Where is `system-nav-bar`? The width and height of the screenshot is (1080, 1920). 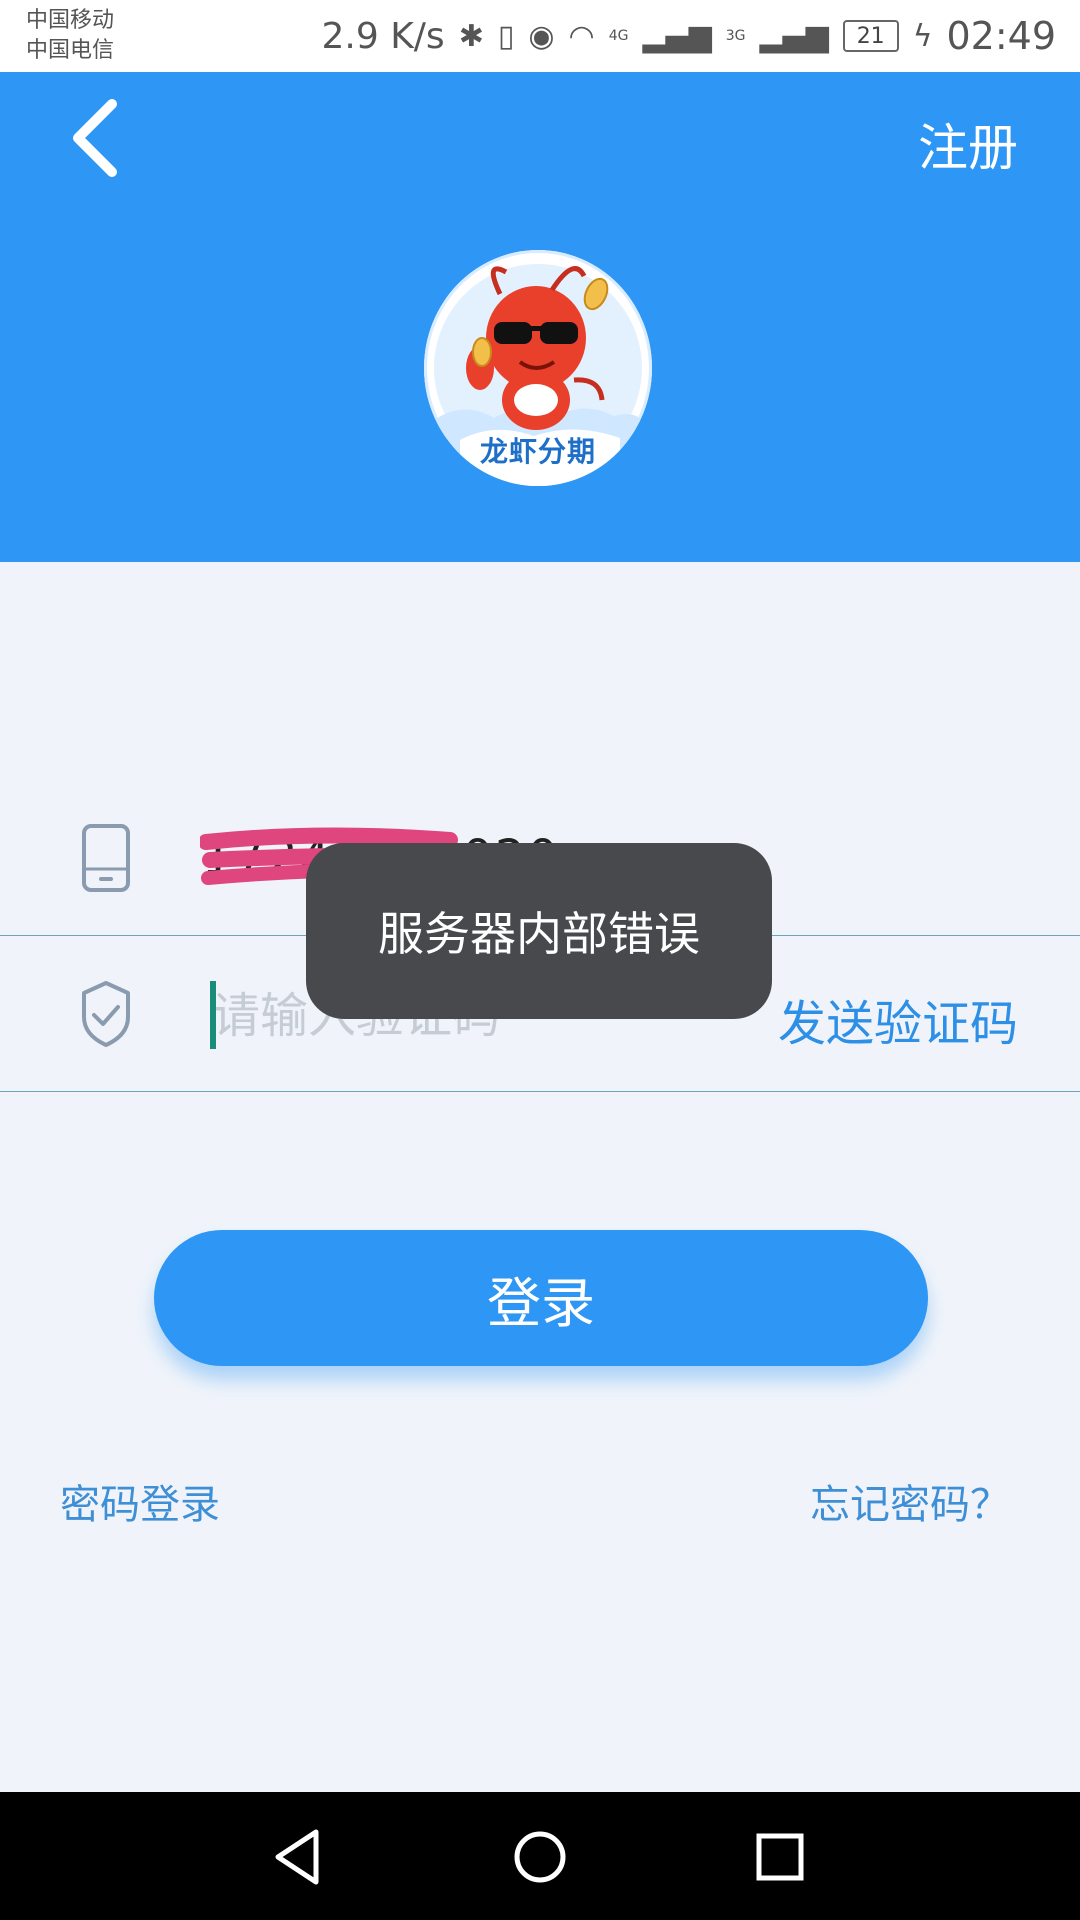
system-nav-bar is located at coordinates (540, 1856).